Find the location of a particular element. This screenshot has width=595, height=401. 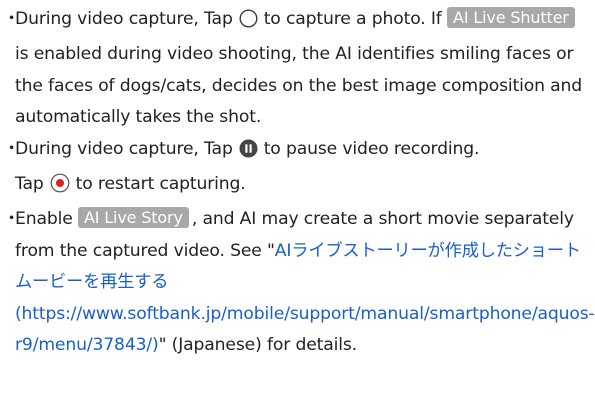

ai-live-story-tag: AI Live Story is located at coordinates (133, 218).